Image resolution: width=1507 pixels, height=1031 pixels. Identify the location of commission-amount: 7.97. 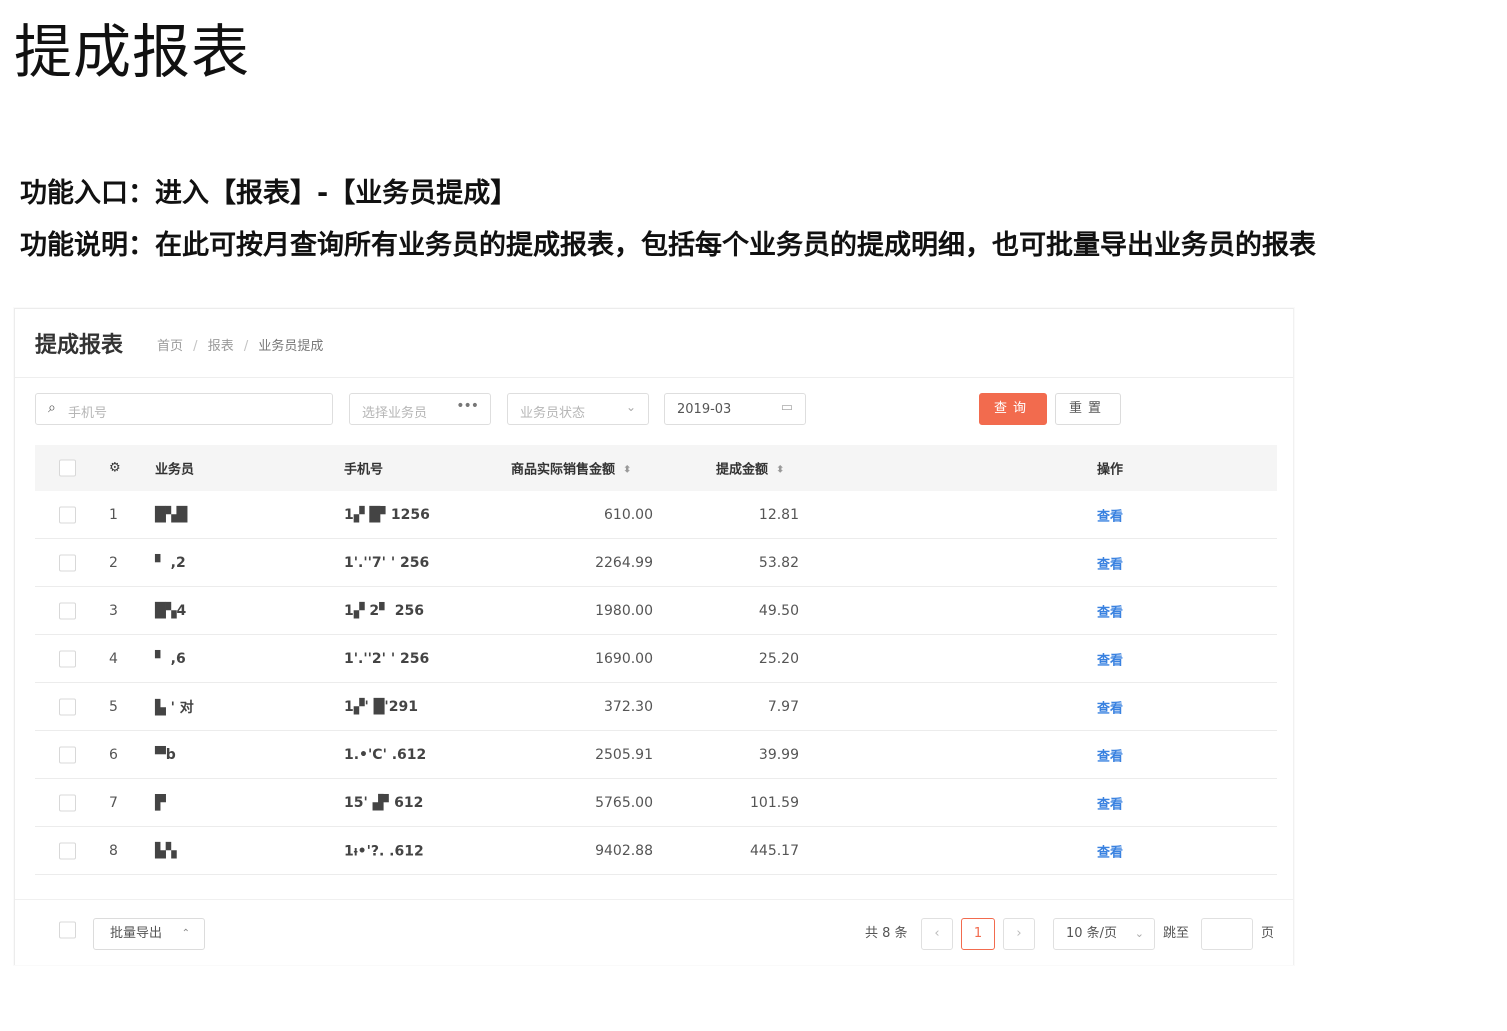
(783, 706).